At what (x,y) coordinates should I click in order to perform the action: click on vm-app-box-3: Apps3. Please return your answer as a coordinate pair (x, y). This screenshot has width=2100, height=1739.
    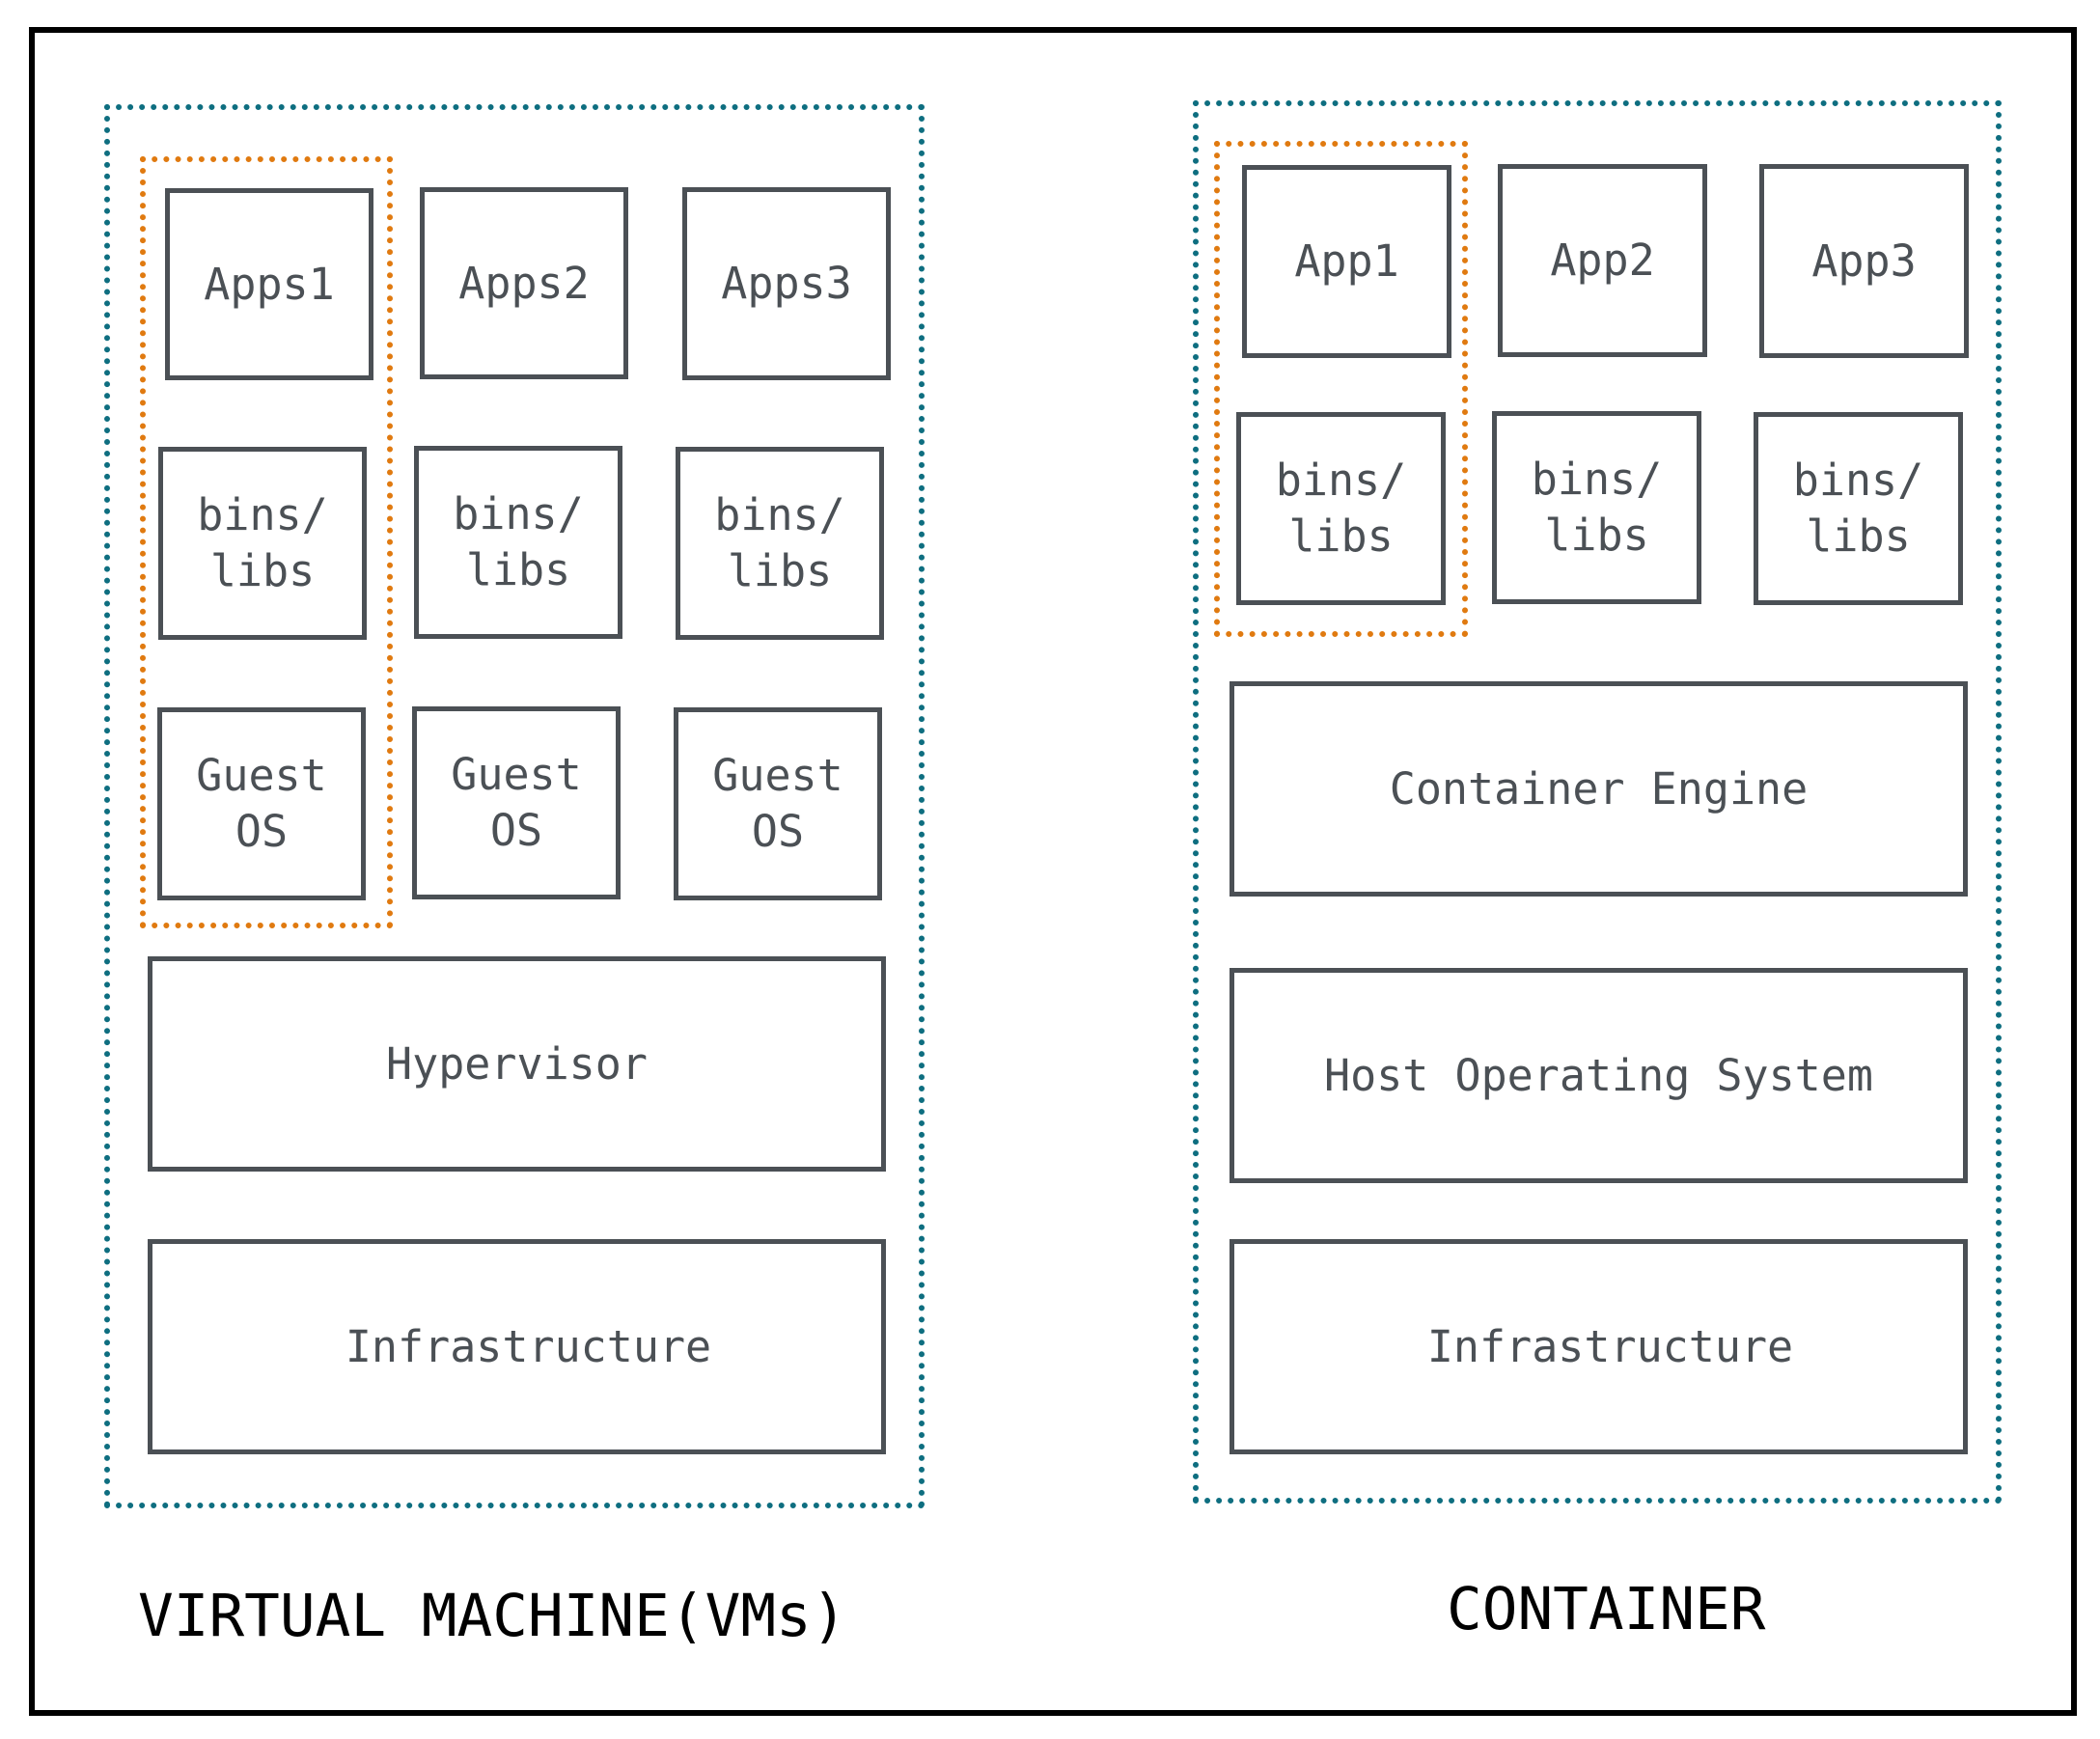
    Looking at the image, I should click on (786, 283).